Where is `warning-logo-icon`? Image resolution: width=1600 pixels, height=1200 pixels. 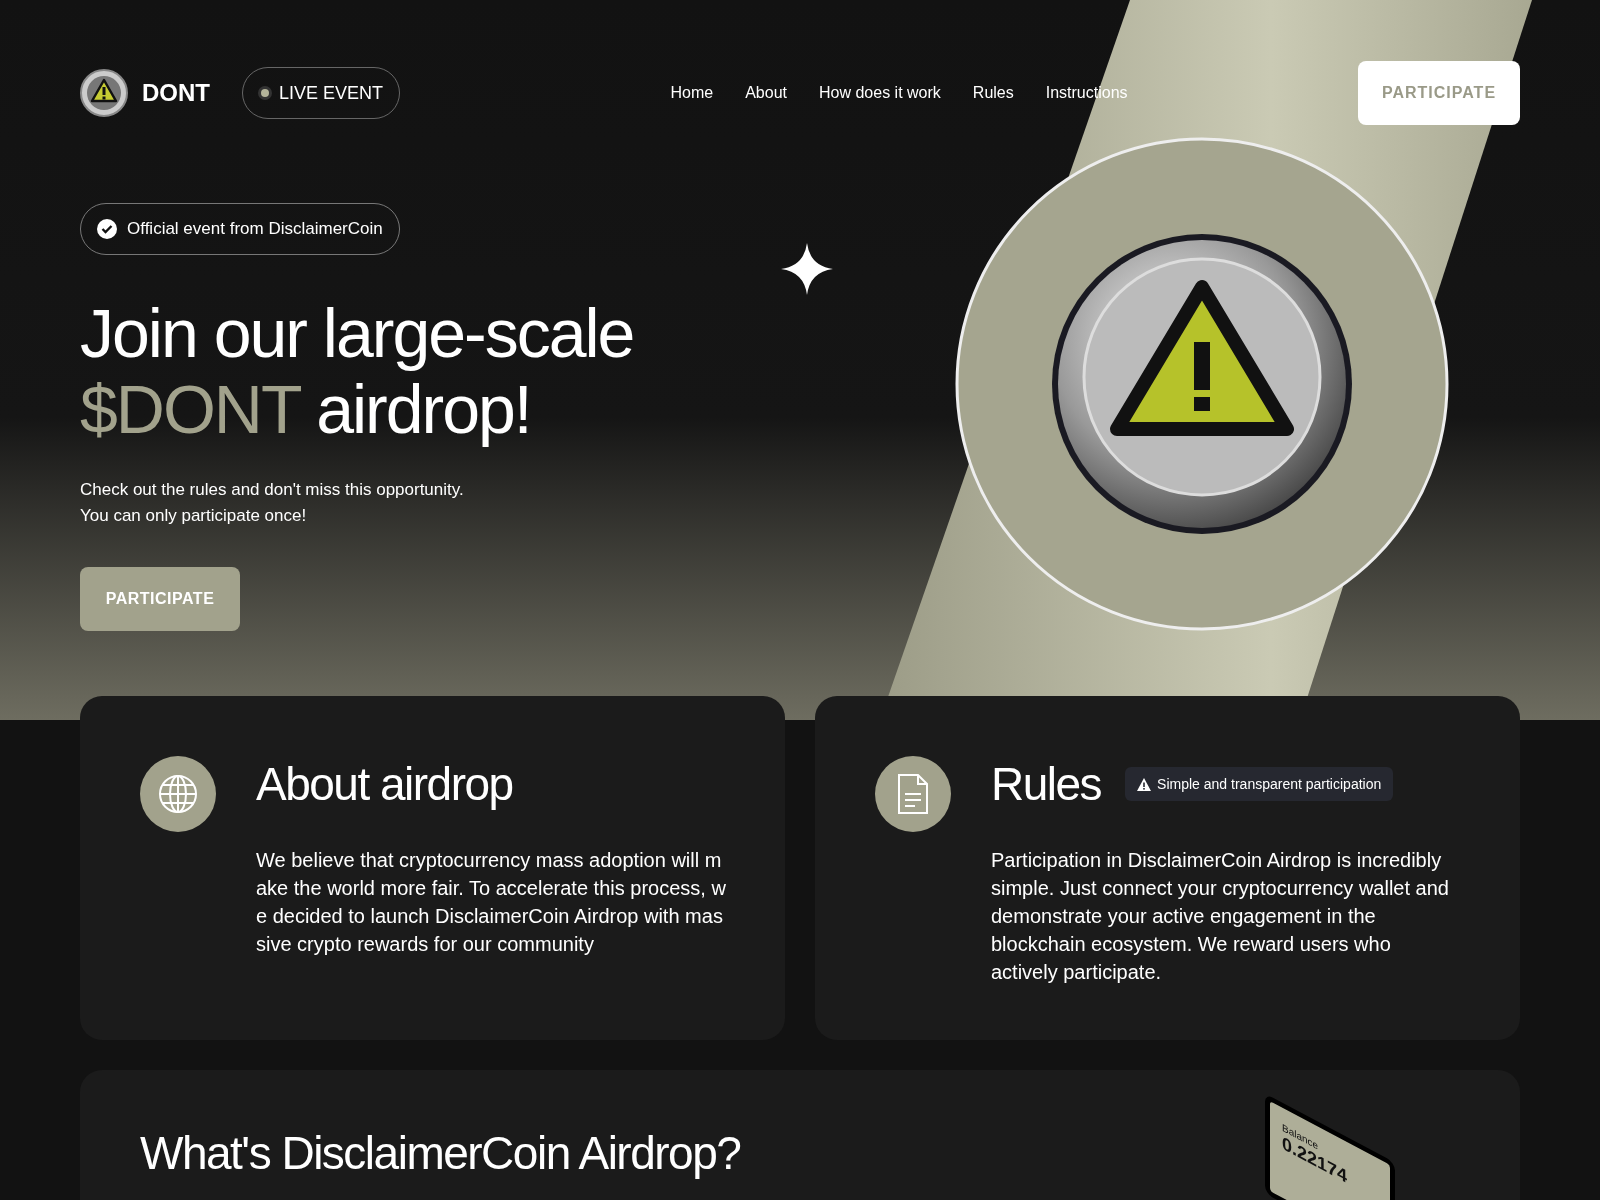
warning-logo-icon is located at coordinates (104, 93).